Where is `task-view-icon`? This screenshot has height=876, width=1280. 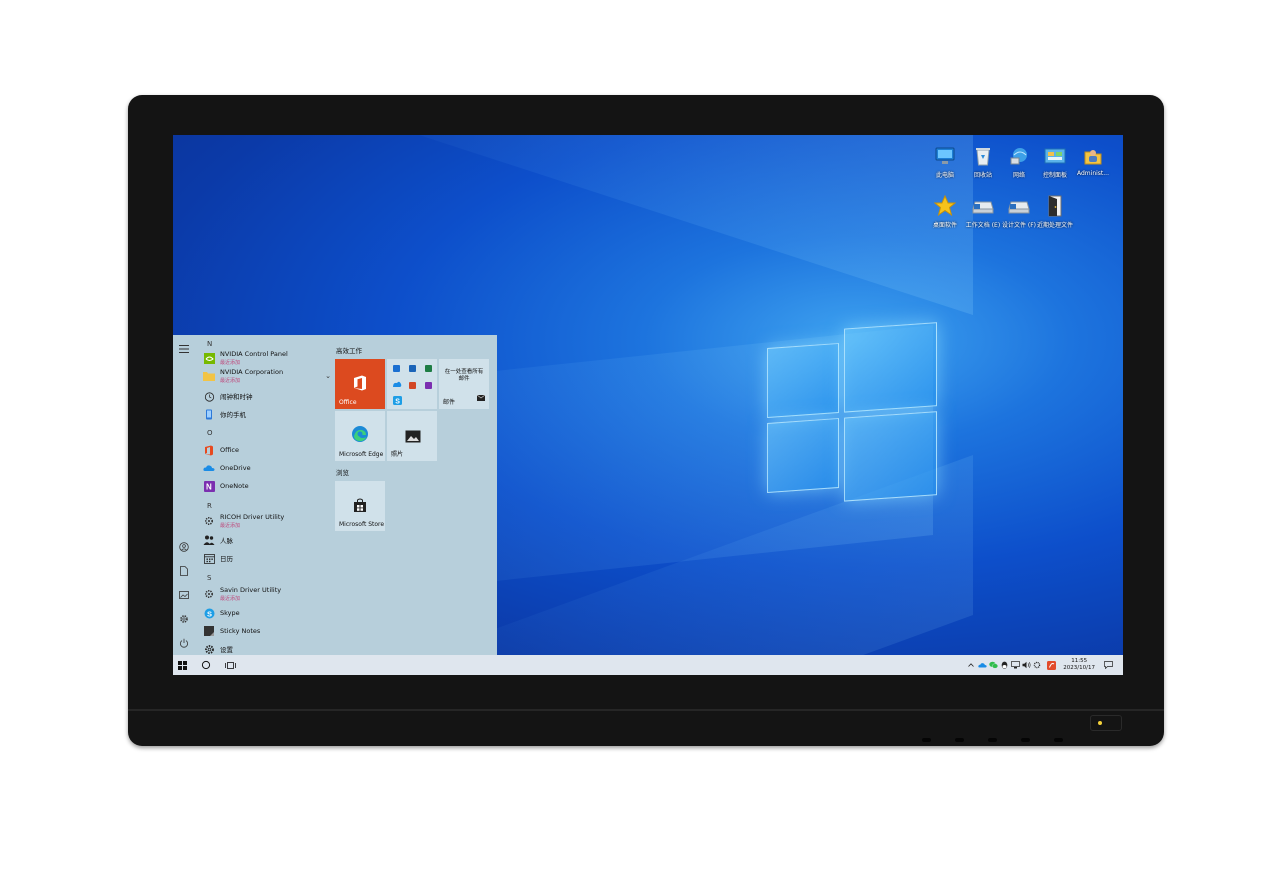
task-view-icon is located at coordinates (230, 665).